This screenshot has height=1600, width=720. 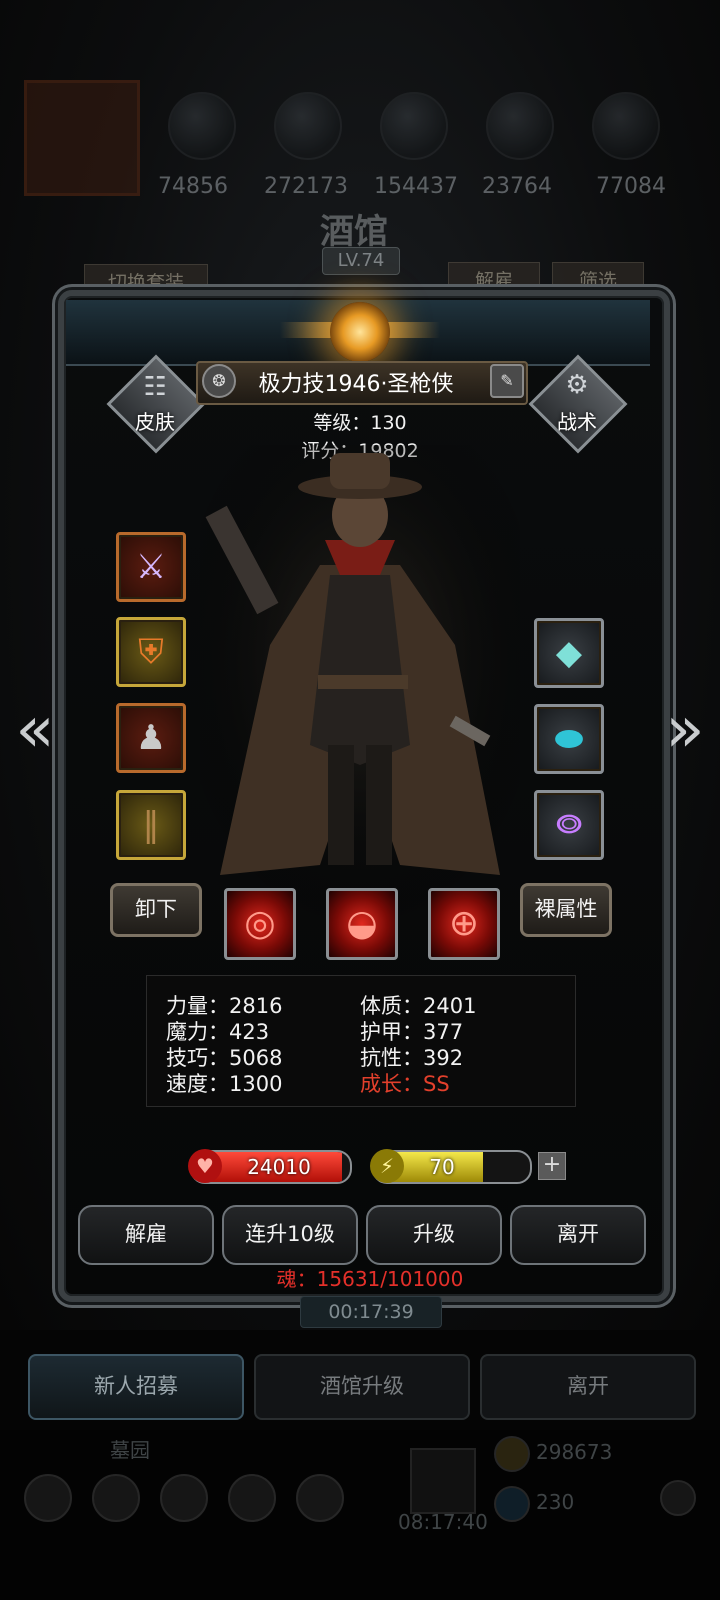 I want to click on swirl-skill-icon: ◒, so click(x=362, y=923).